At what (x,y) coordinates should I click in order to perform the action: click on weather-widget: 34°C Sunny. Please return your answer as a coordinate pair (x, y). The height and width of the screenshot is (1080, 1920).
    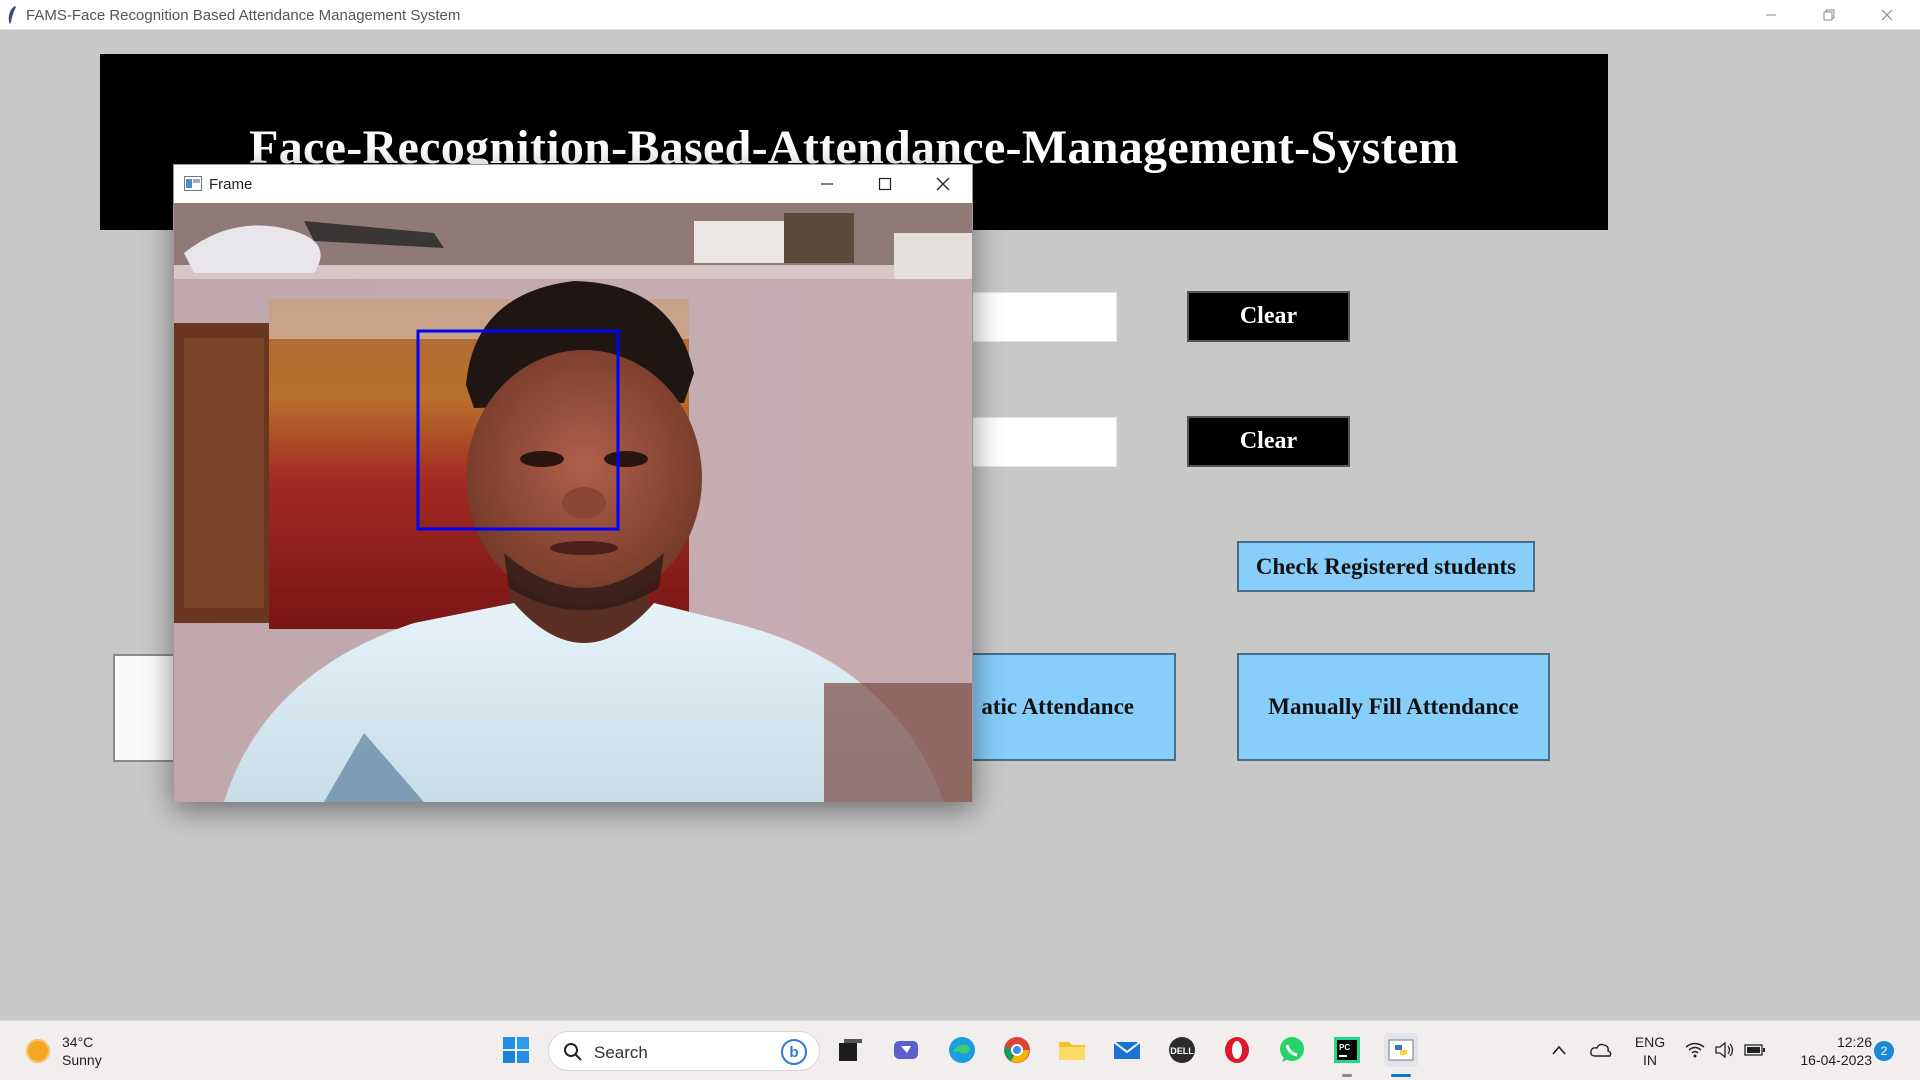
    Looking at the image, I should click on (64, 1051).